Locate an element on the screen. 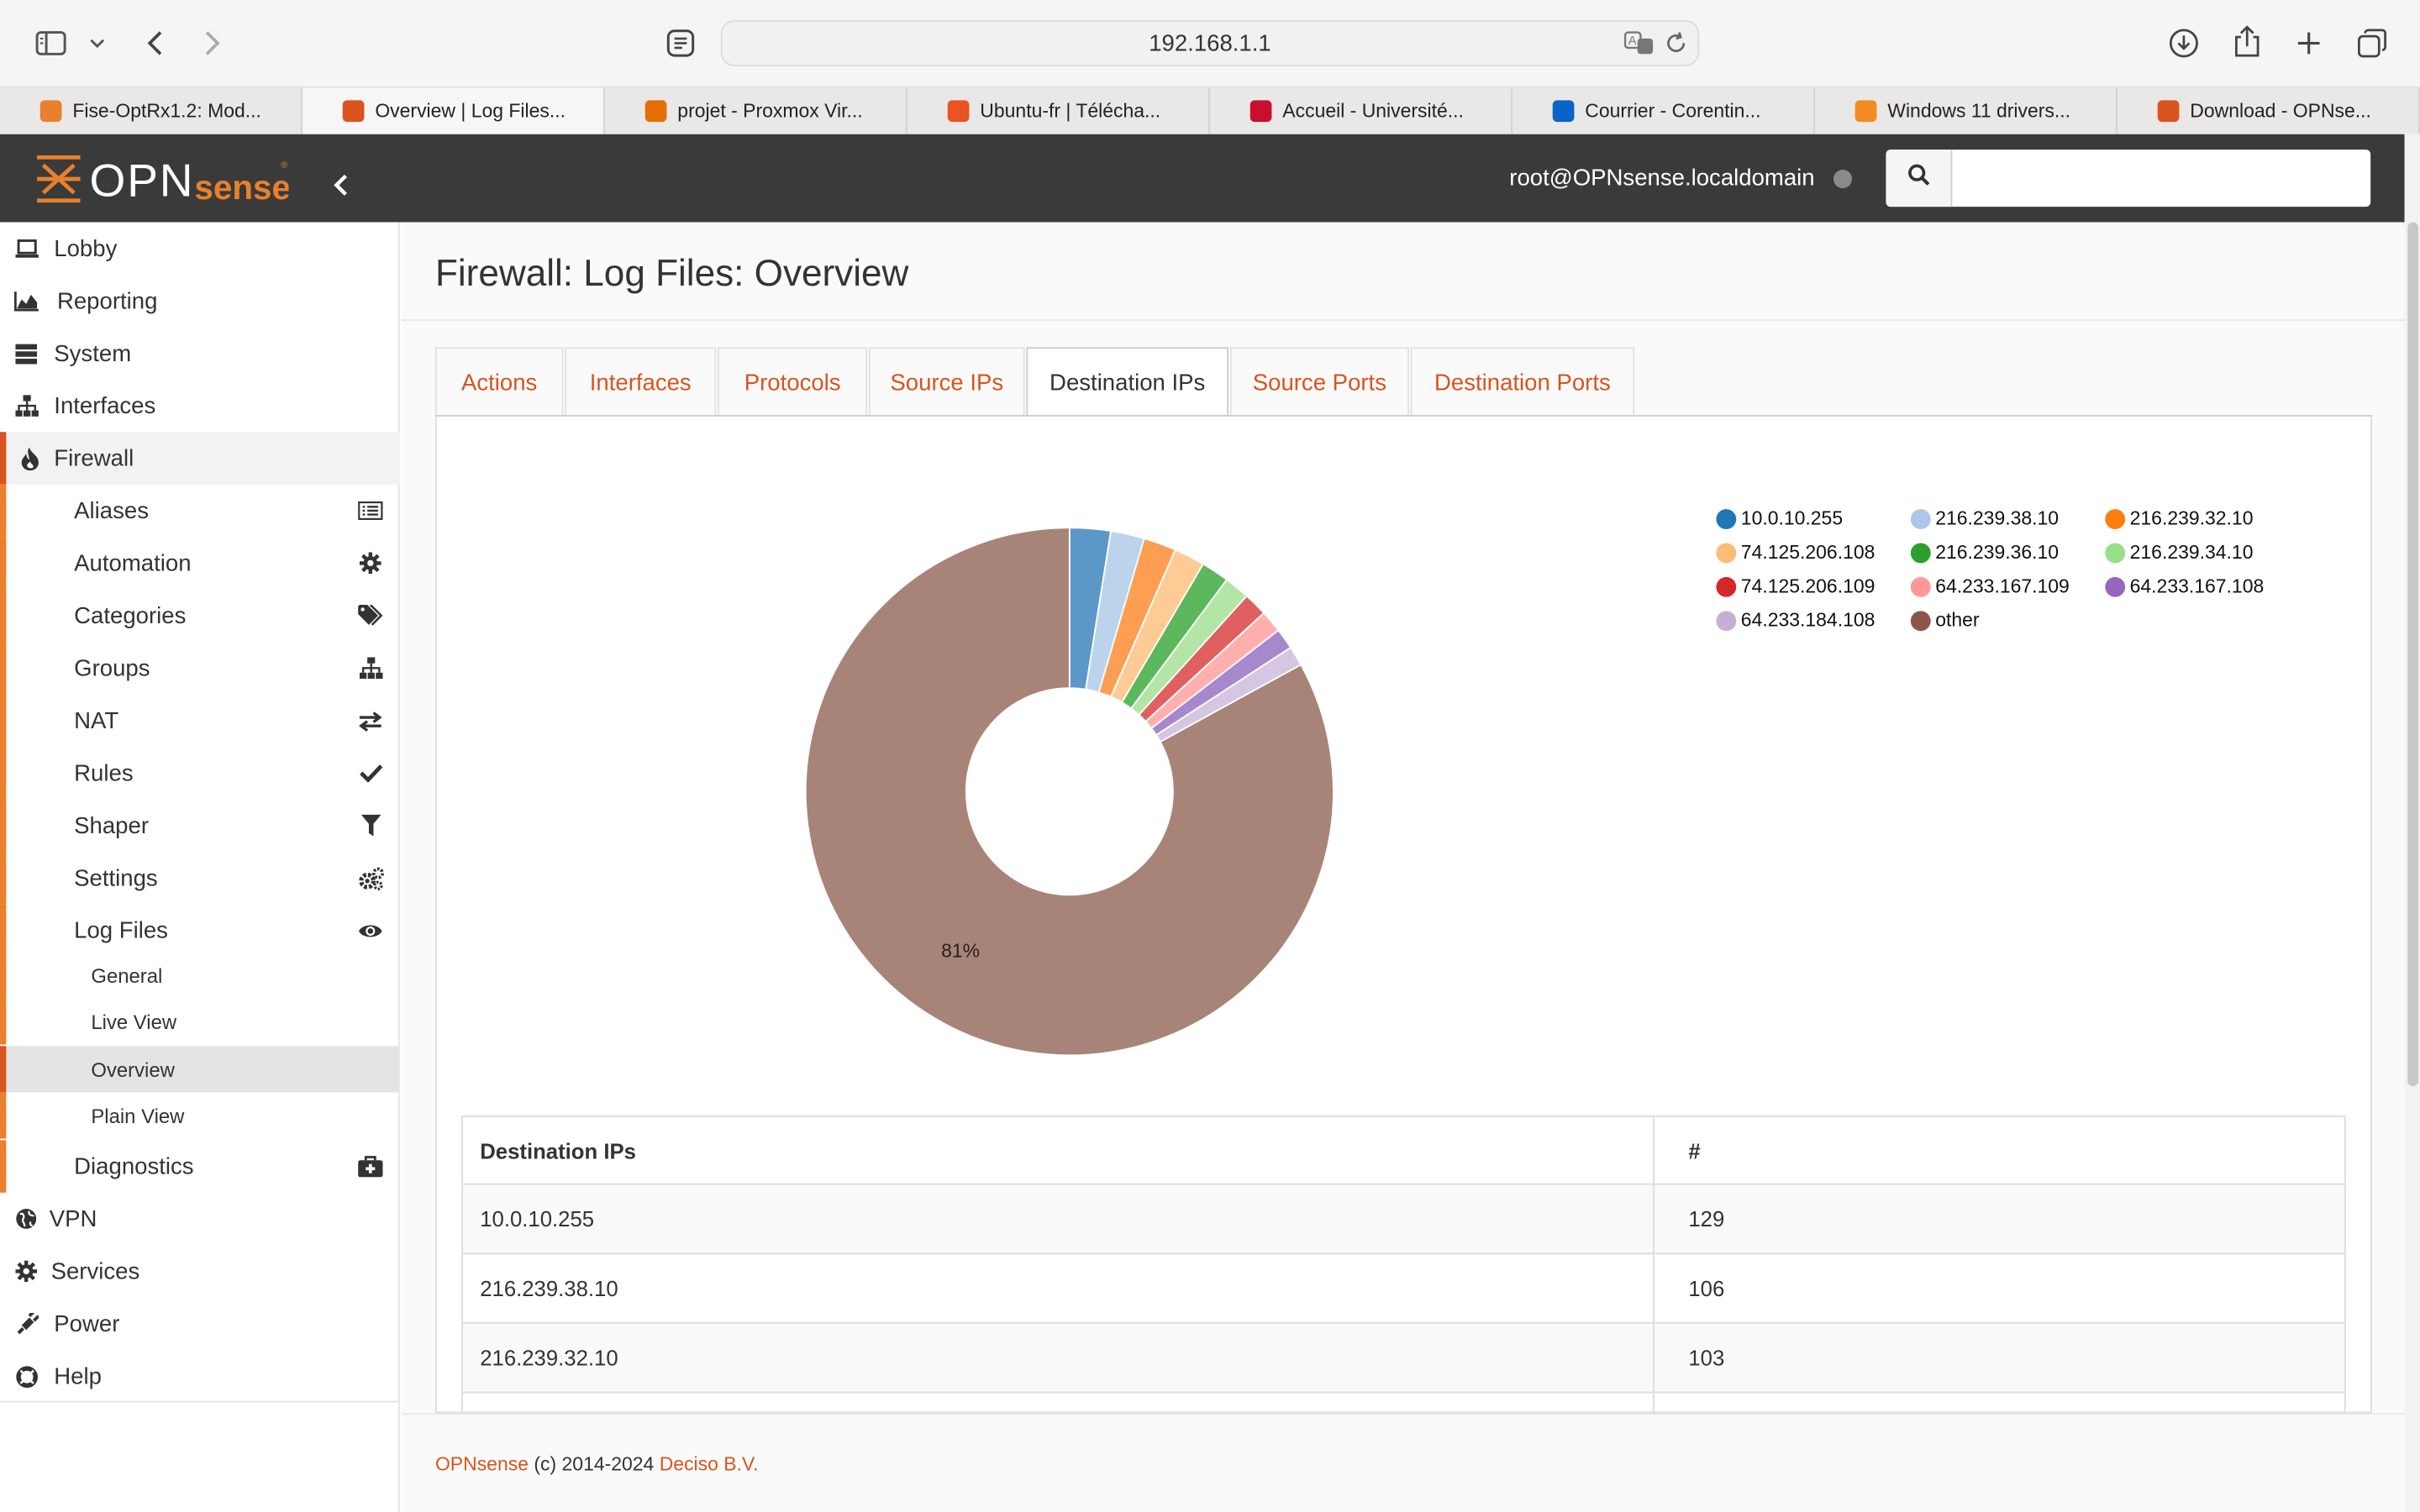  legend-item: 216.239.34.10 is located at coordinates (2179, 552).